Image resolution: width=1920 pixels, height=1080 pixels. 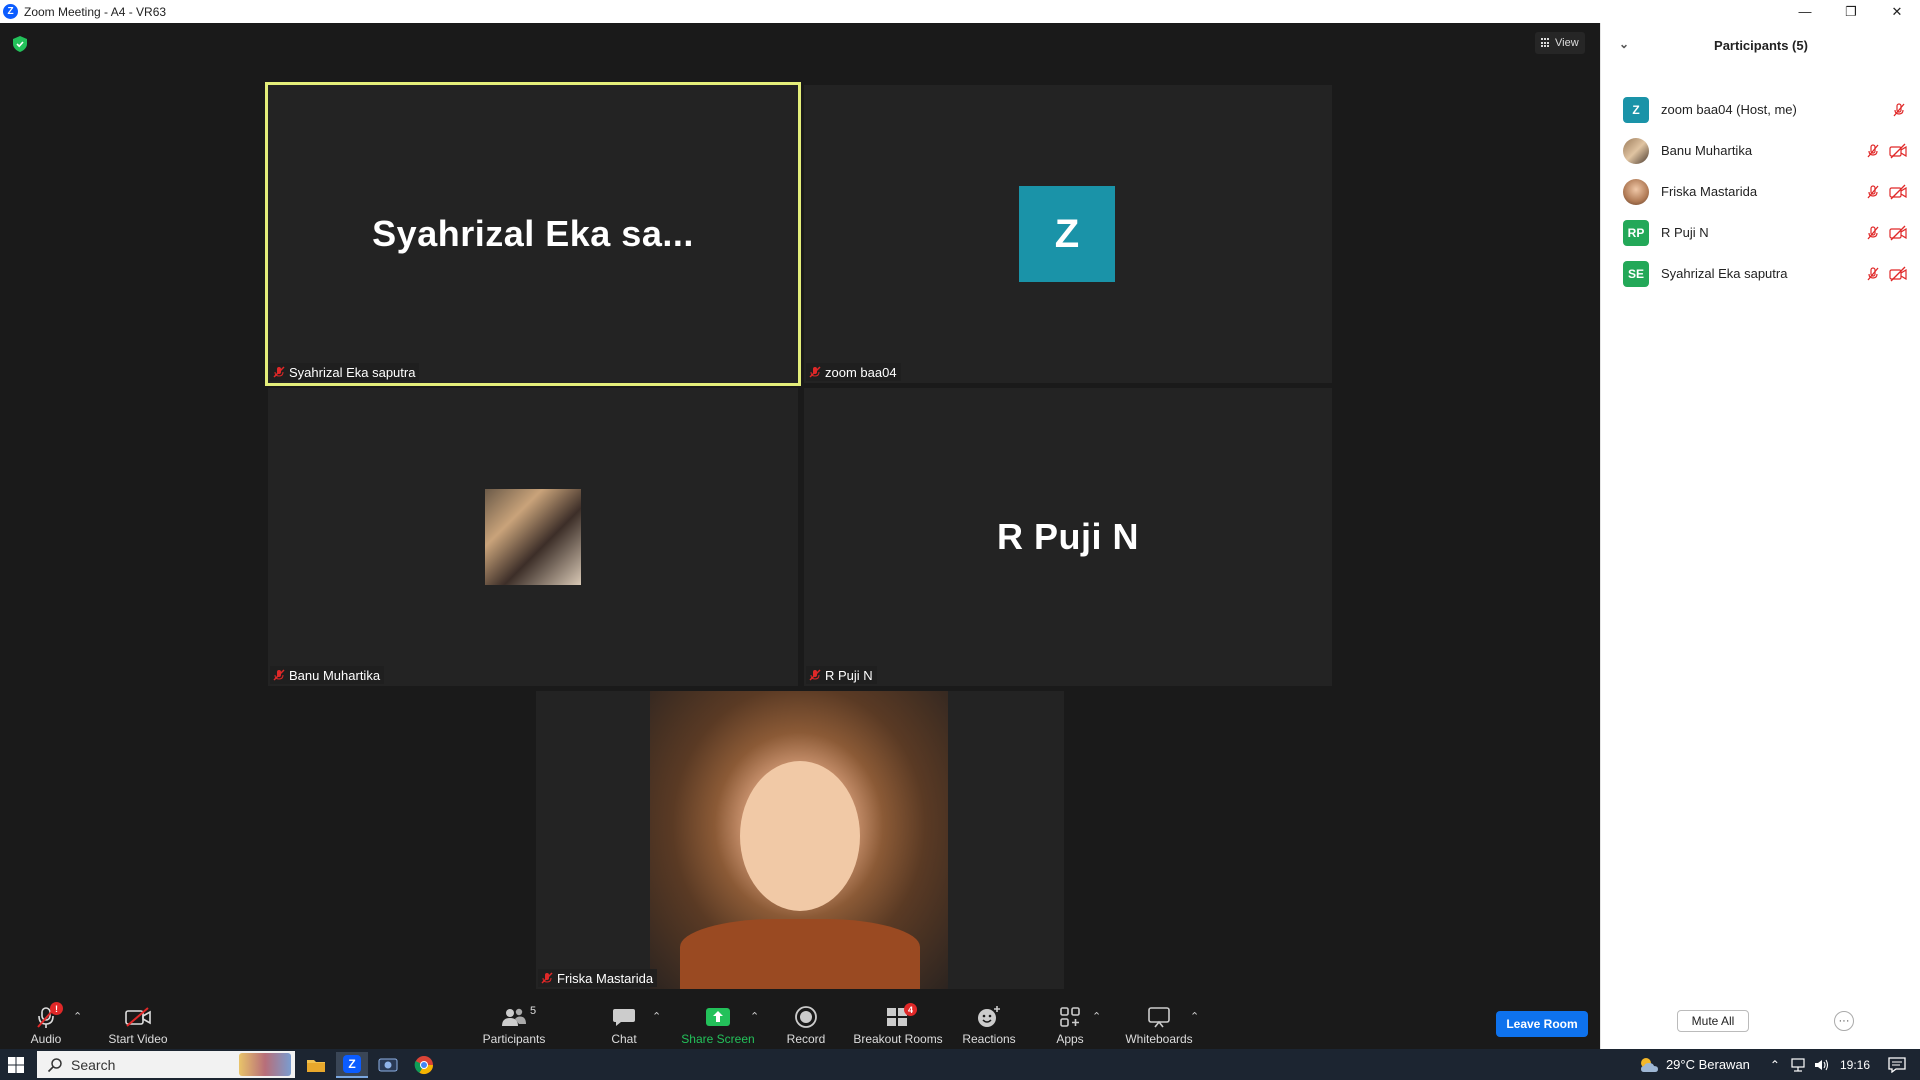 I want to click on collapse-chevron-icon: ⌄, so click(x=1624, y=44).